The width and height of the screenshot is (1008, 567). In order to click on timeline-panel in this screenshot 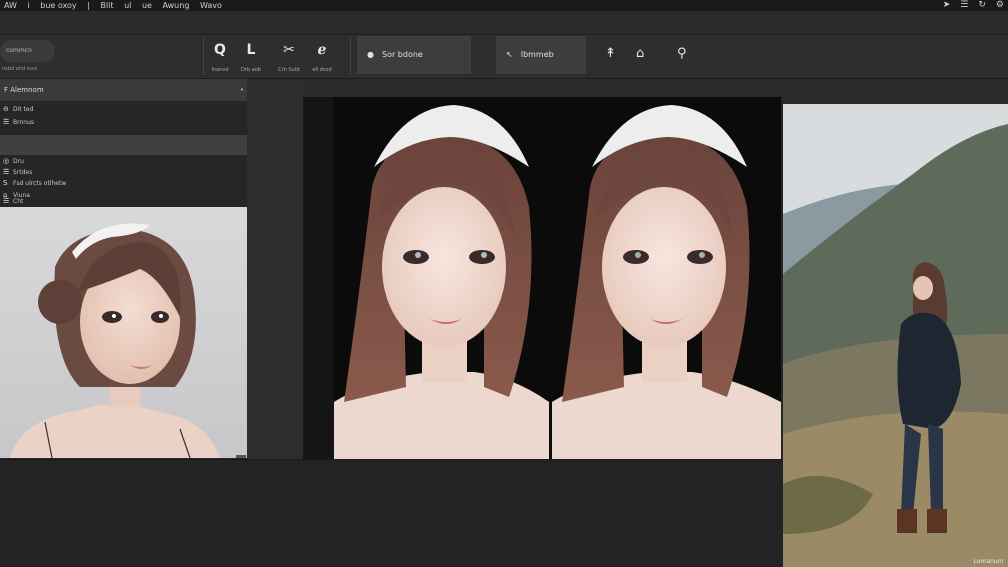, I will do `click(391, 513)`.